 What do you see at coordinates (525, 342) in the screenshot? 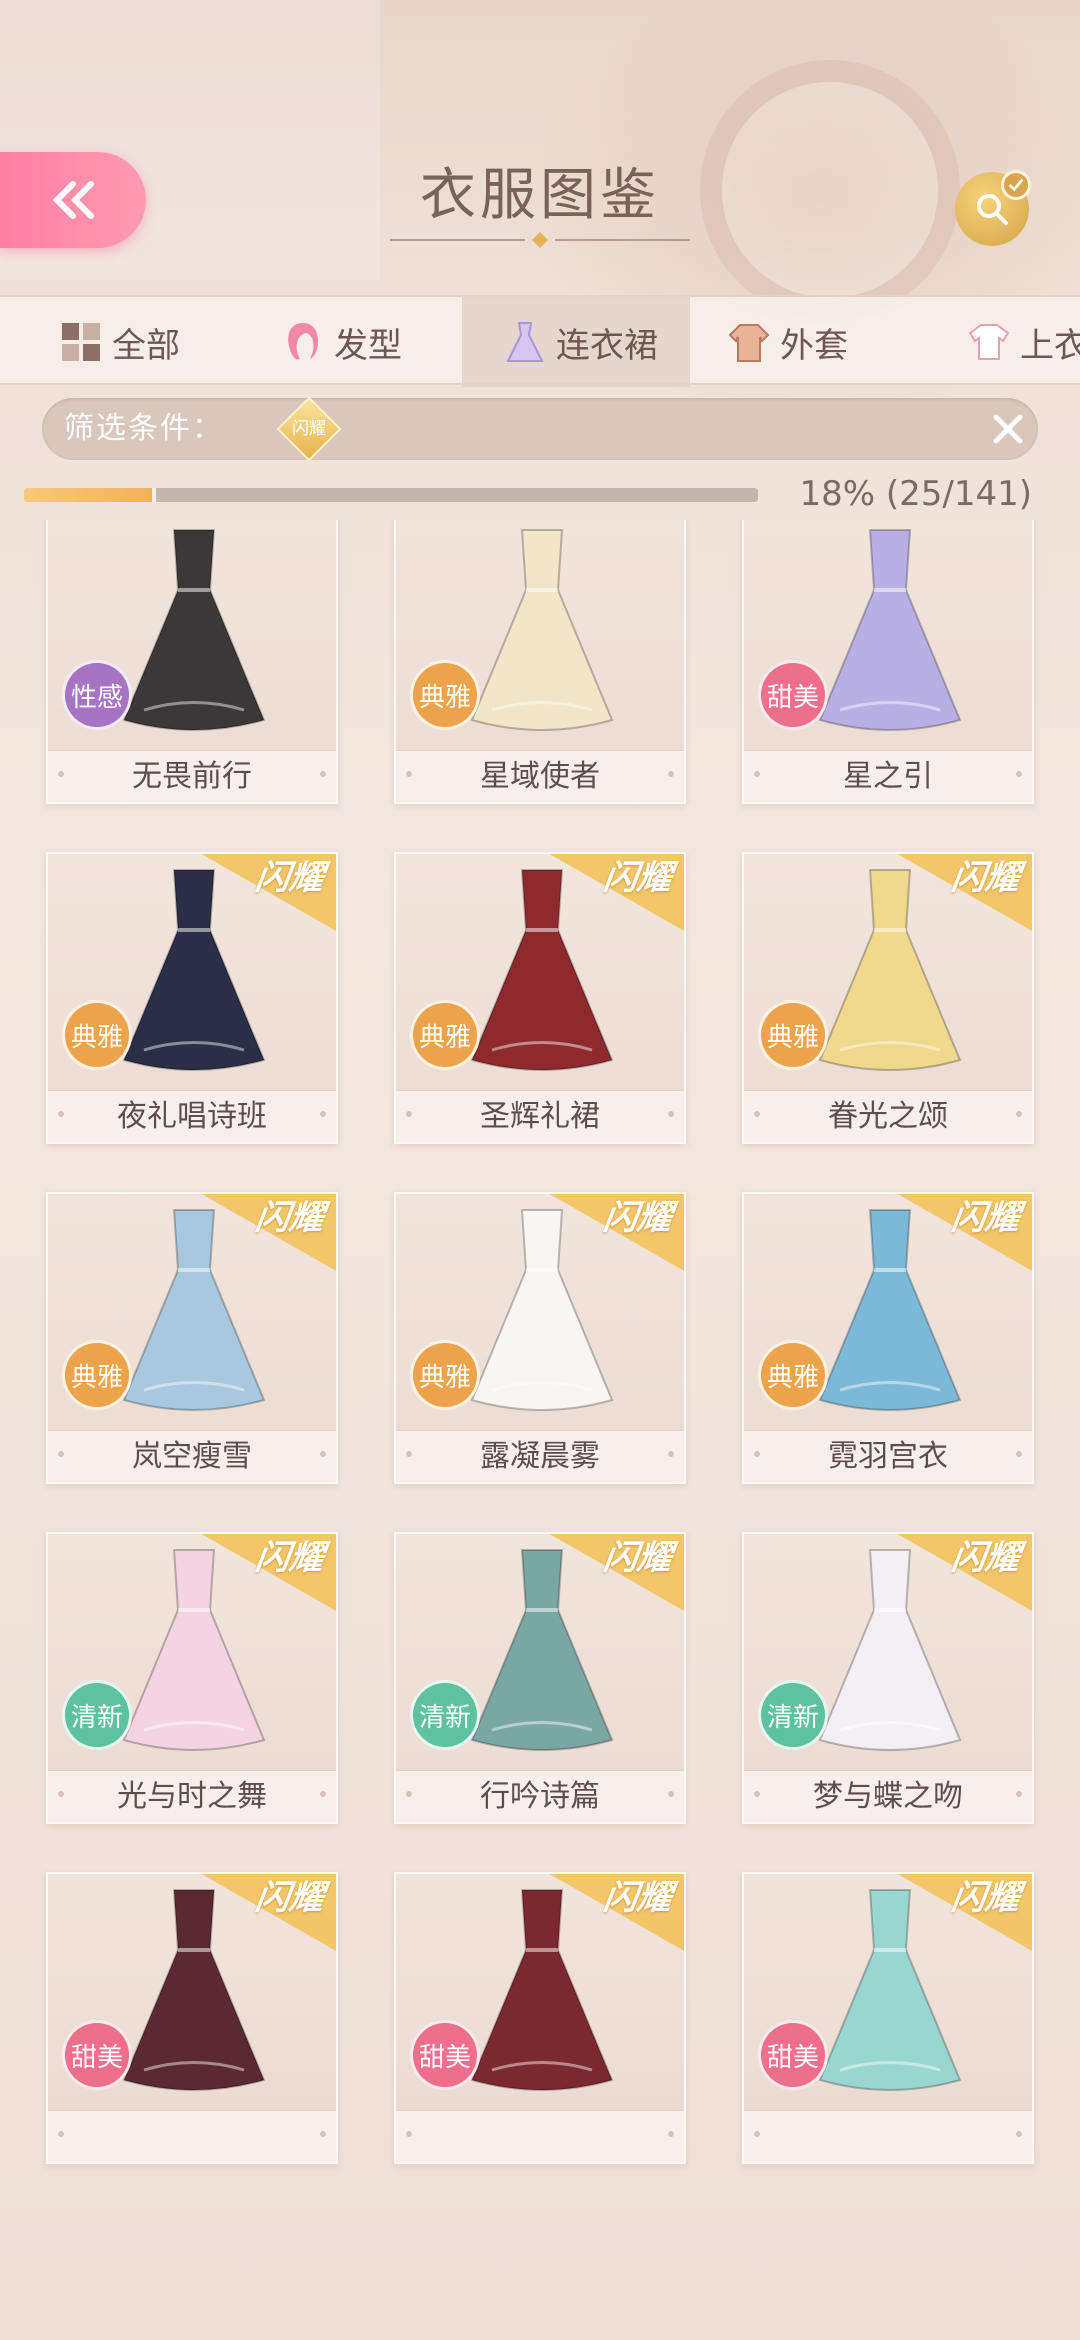
I see `dress-icon` at bounding box center [525, 342].